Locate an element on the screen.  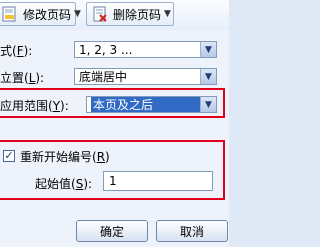
toolbar: 修改页码 ▼ 删除页码 ▼ is located at coordinates (114, 15).